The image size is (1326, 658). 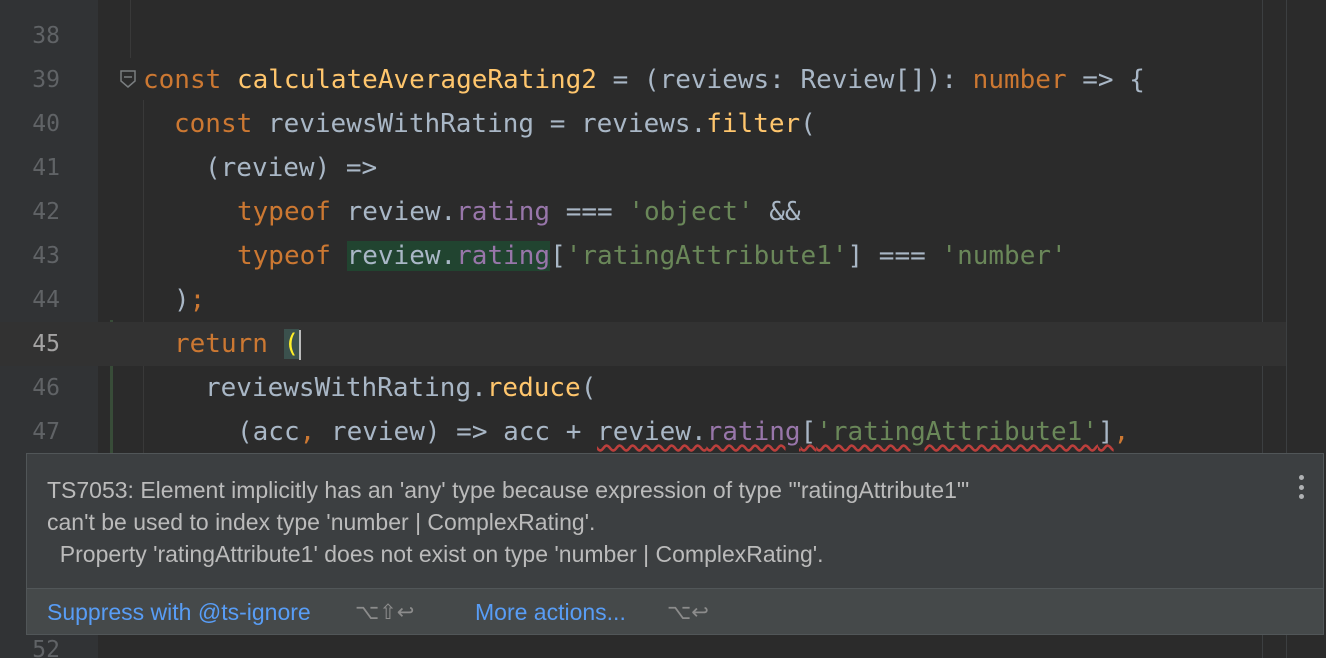 What do you see at coordinates (46, 388) in the screenshot?
I see `line-number: 46` at bounding box center [46, 388].